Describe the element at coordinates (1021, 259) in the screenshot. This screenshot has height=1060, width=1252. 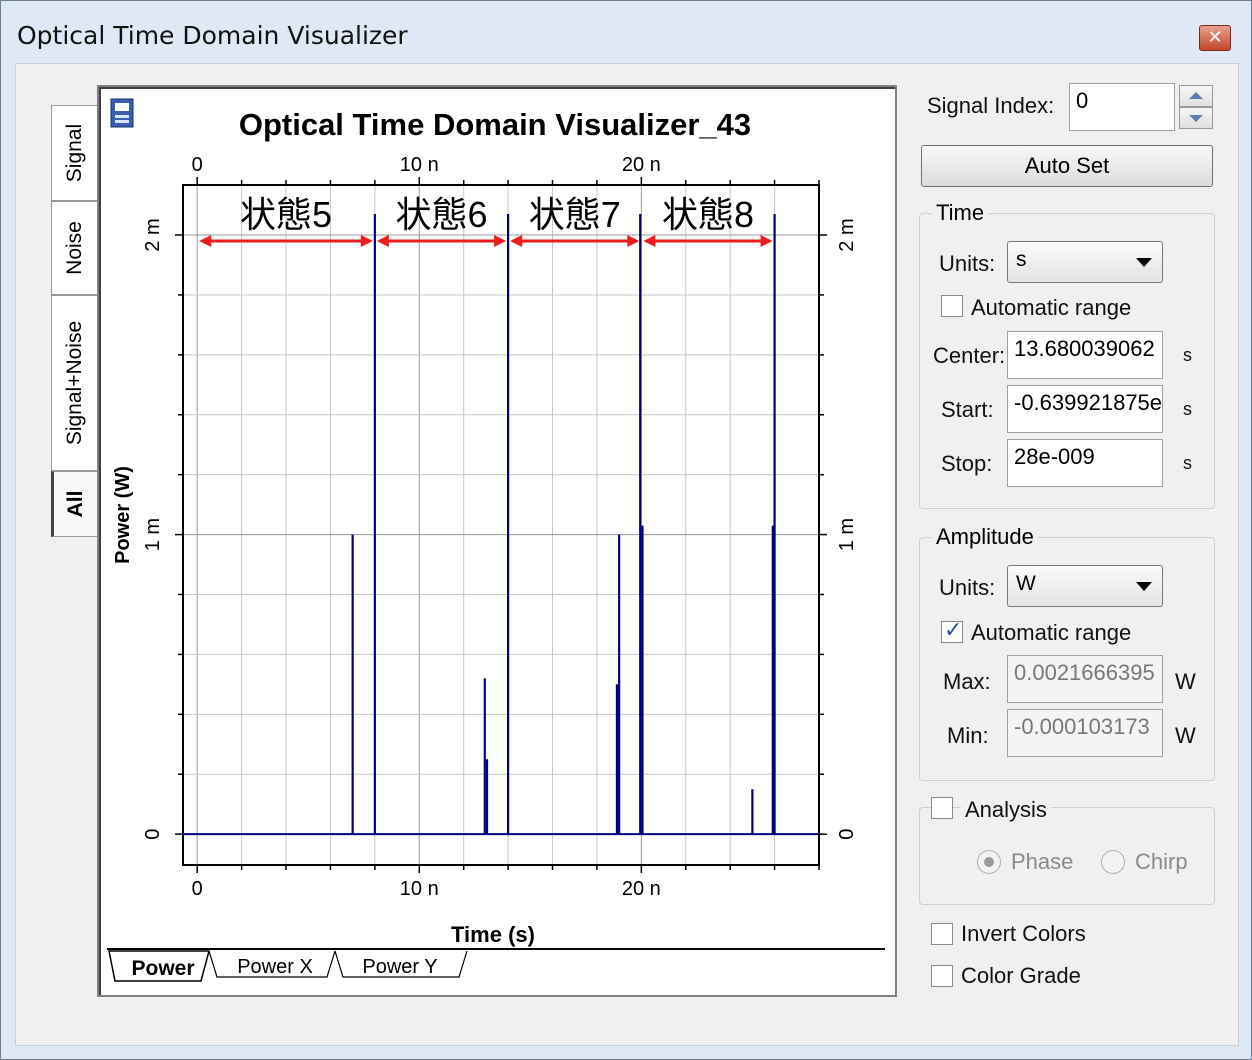
I see `time-units-value: s` at that location.